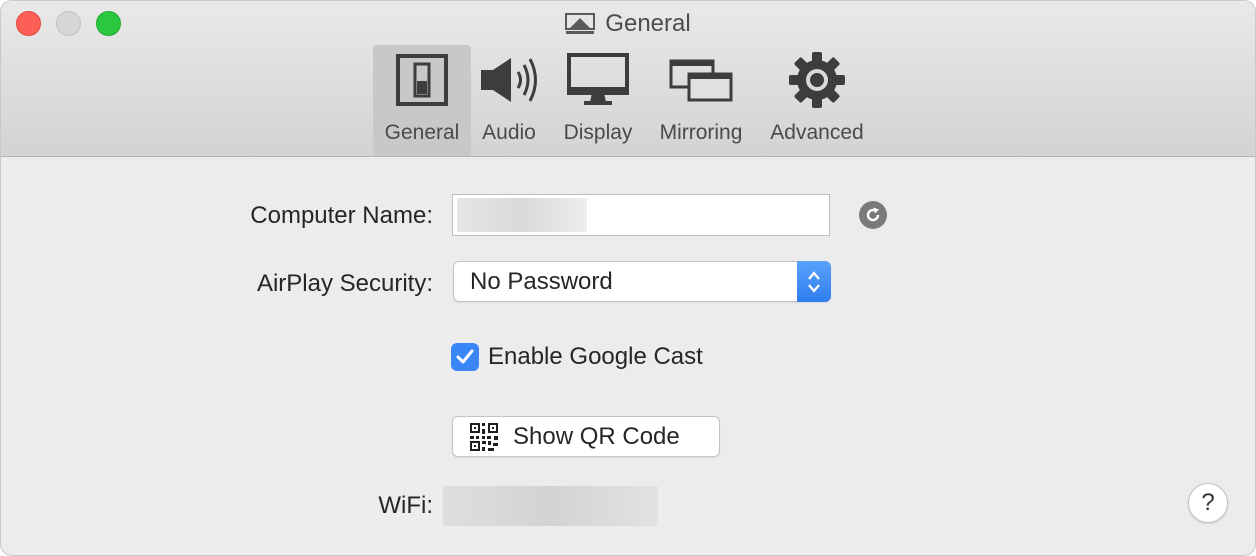 This screenshot has height=556, width=1256. What do you see at coordinates (344, 283) in the screenshot?
I see `airplay-security-label: AirPlay Security:` at bounding box center [344, 283].